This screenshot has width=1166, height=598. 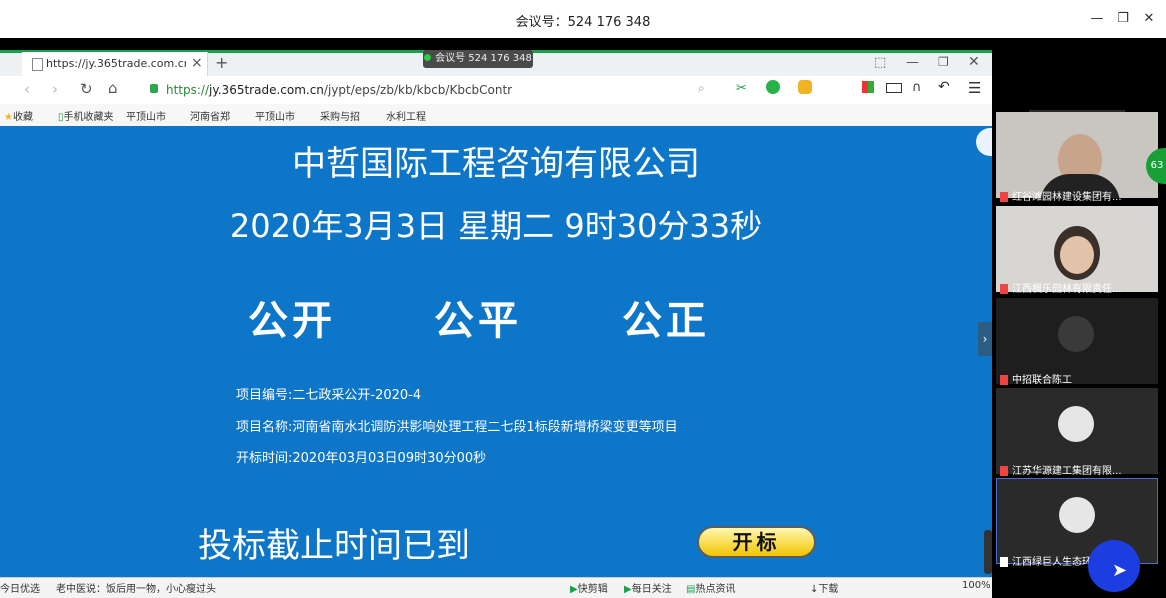 I want to click on meeting-id-badge: 会议号 524 176 348, so click(x=478, y=59).